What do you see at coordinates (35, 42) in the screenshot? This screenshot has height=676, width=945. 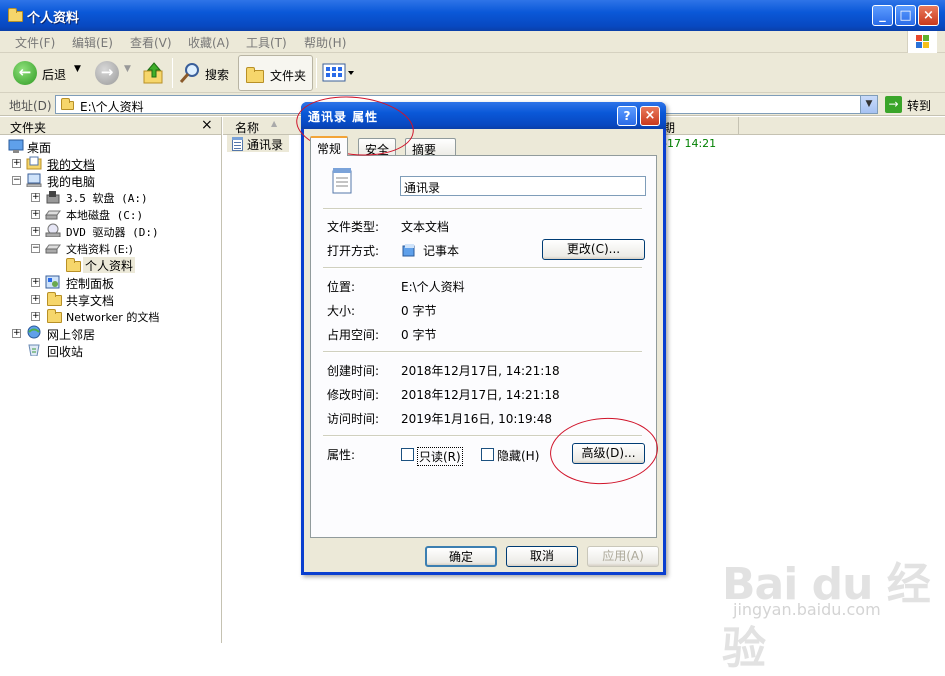 I see `menu-file: 文件(F)` at bounding box center [35, 42].